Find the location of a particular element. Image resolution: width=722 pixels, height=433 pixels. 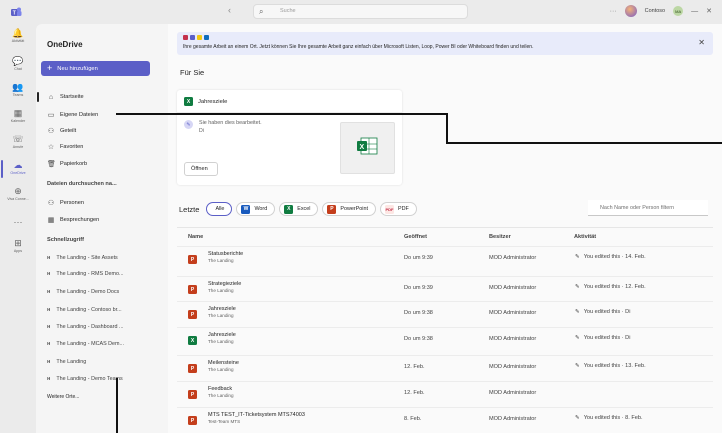

nav-item-shared: ⚇ Geteilt is located at coordinates (61, 131).